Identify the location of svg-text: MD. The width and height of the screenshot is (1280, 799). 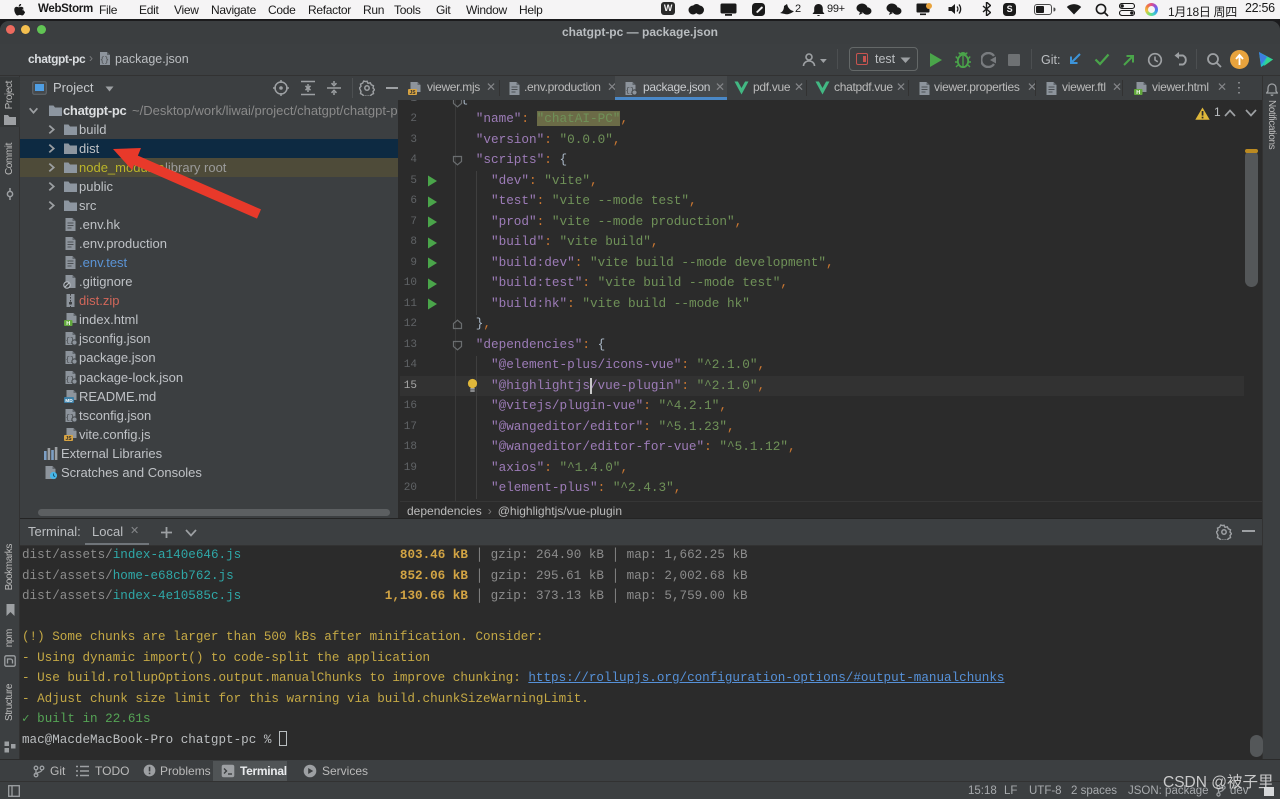
(69, 401).